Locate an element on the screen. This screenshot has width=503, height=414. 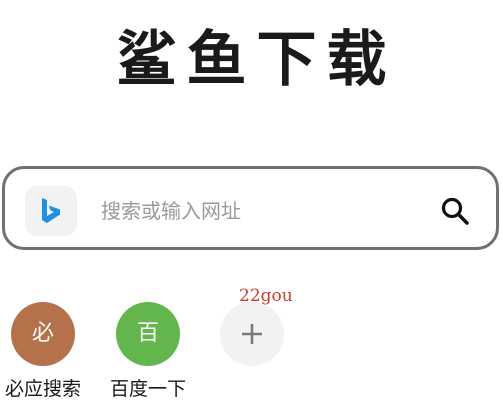
shortcut-baidu-label: 百度一下 is located at coordinates (147, 389).